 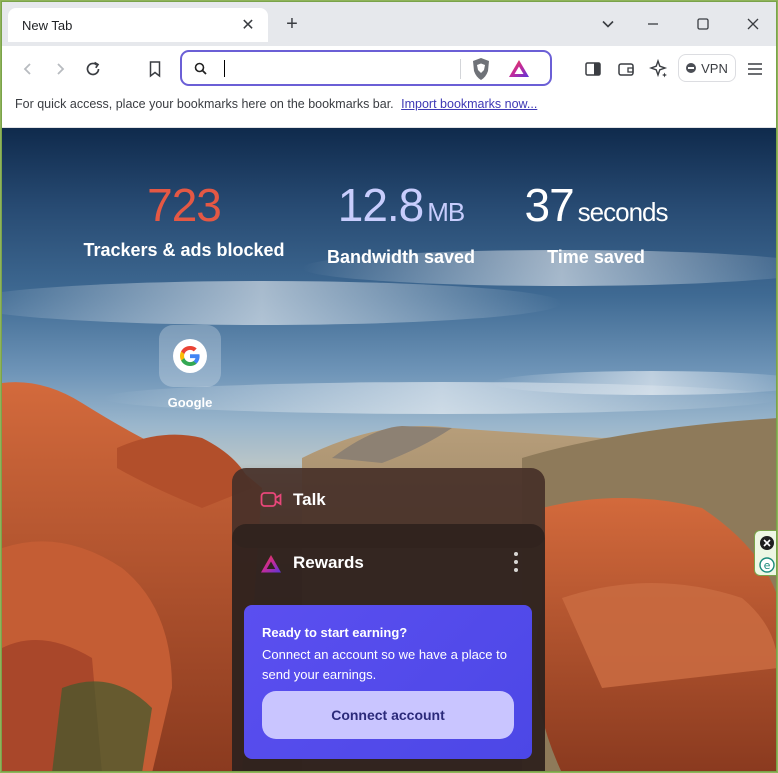 I want to click on maximize-icon, so click(x=703, y=24).